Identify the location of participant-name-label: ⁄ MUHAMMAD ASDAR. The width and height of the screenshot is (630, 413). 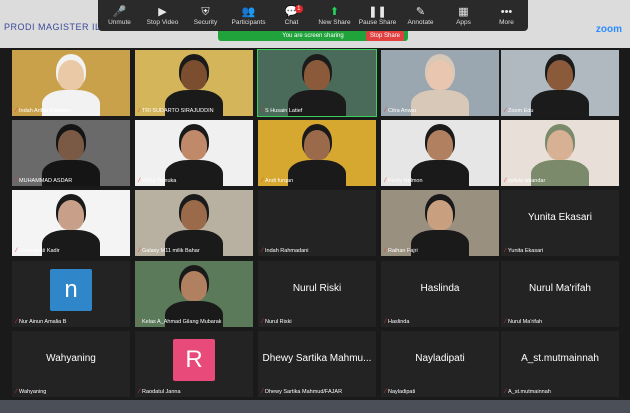
(44, 181).